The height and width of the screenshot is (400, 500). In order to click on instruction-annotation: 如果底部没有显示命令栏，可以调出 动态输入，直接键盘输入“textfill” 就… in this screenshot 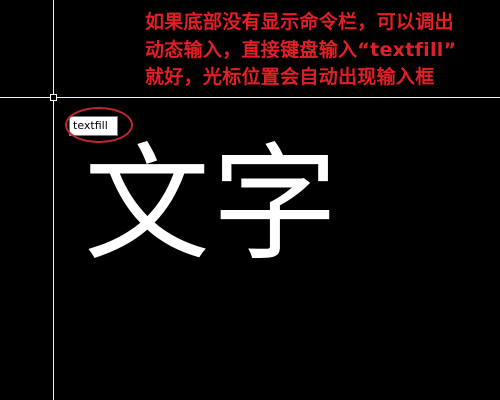, I will do `click(320, 50)`.